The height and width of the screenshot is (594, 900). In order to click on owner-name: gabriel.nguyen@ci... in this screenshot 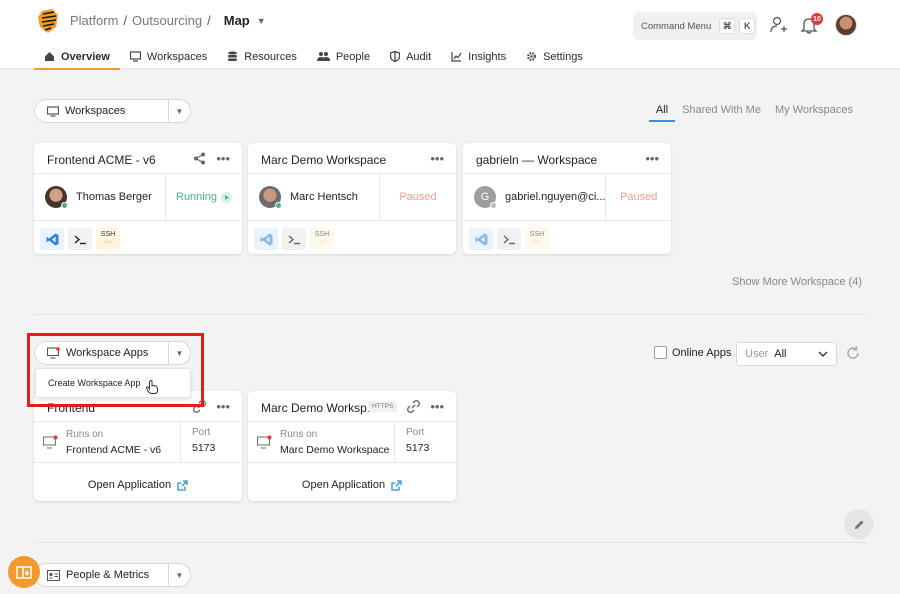, I will do `click(555, 197)`.